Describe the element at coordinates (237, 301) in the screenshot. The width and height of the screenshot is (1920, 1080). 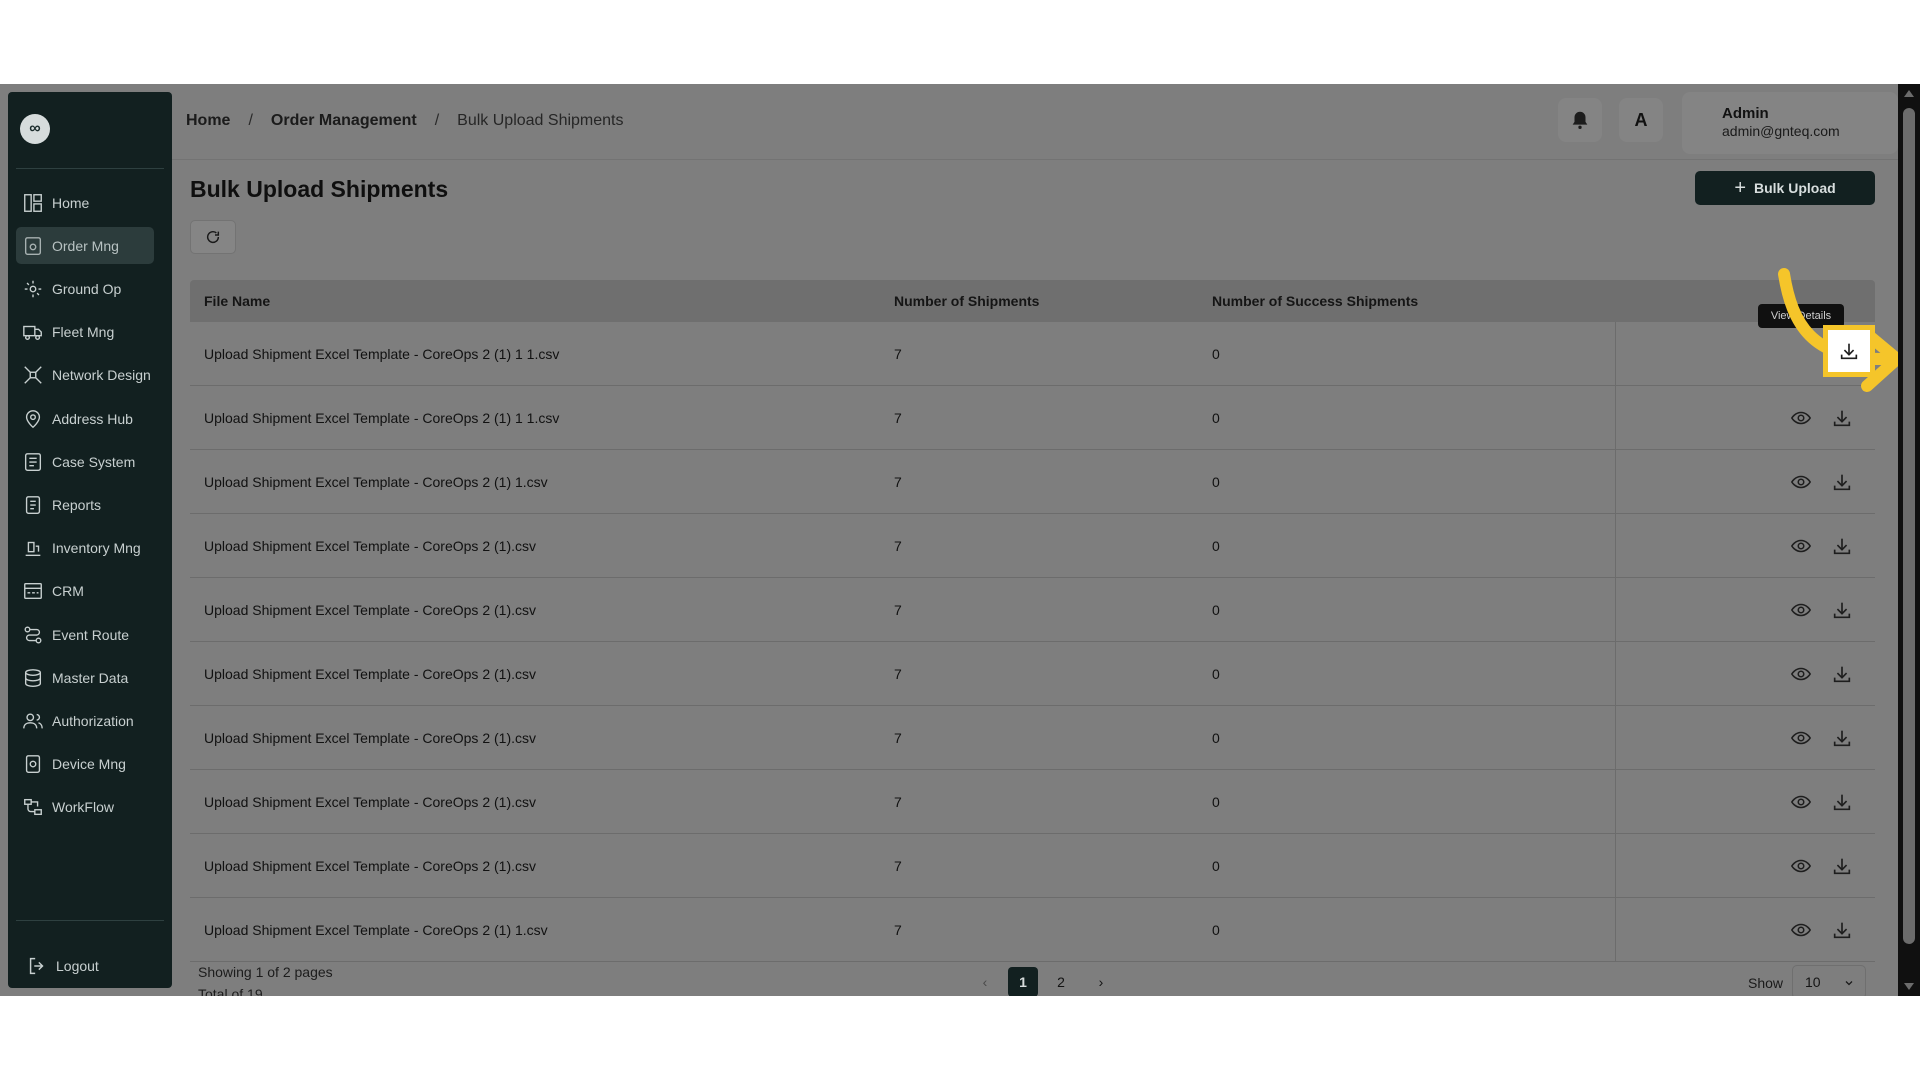
I see `header-file-name: File Name` at that location.